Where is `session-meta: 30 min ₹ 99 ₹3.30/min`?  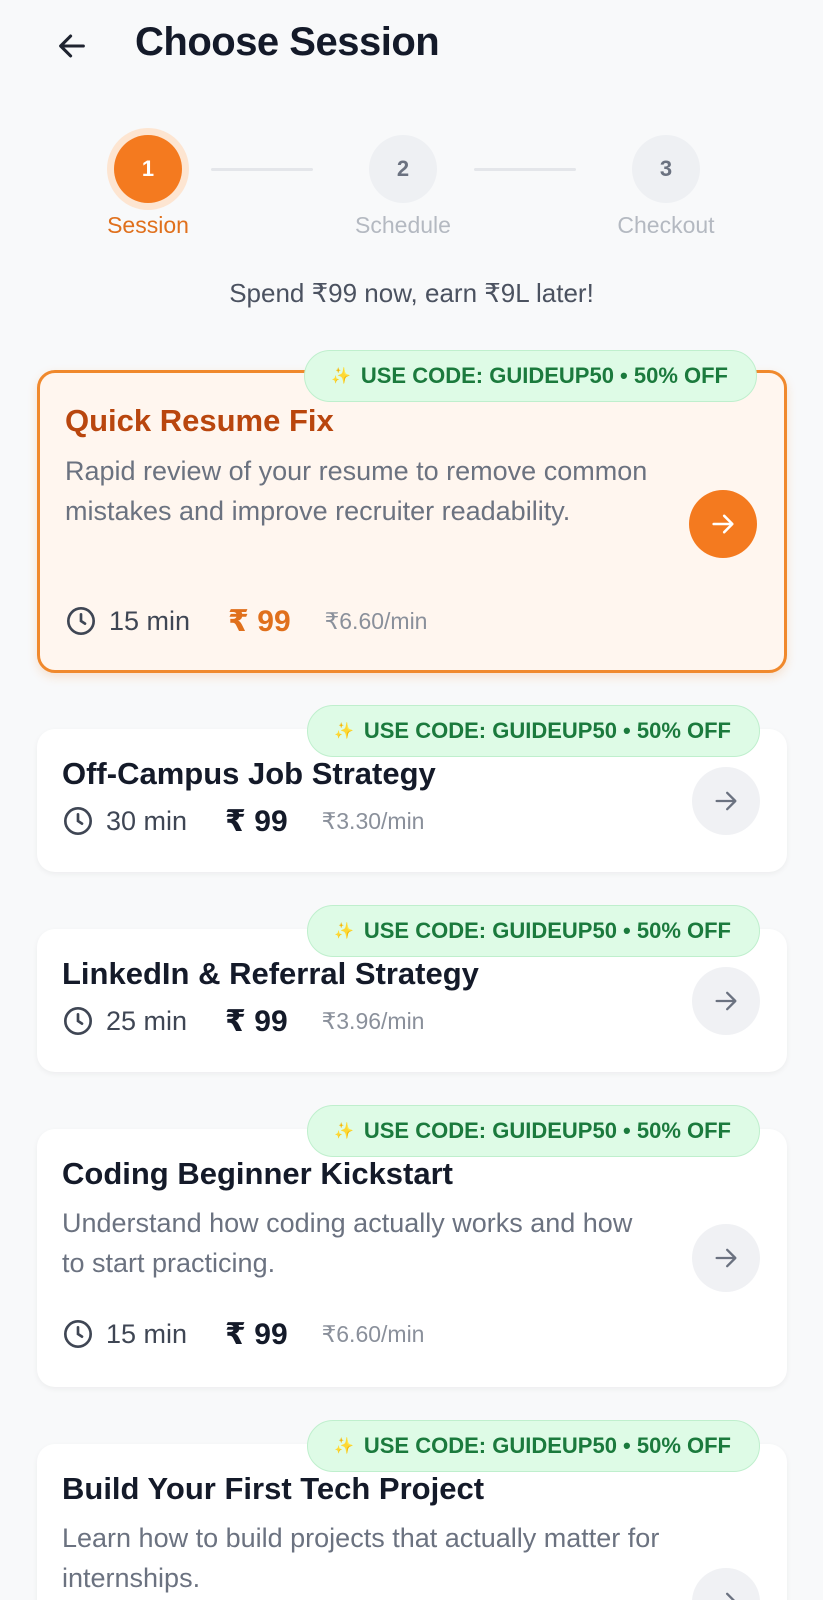 session-meta: 30 min ₹ 99 ₹3.30/min is located at coordinates (243, 821).